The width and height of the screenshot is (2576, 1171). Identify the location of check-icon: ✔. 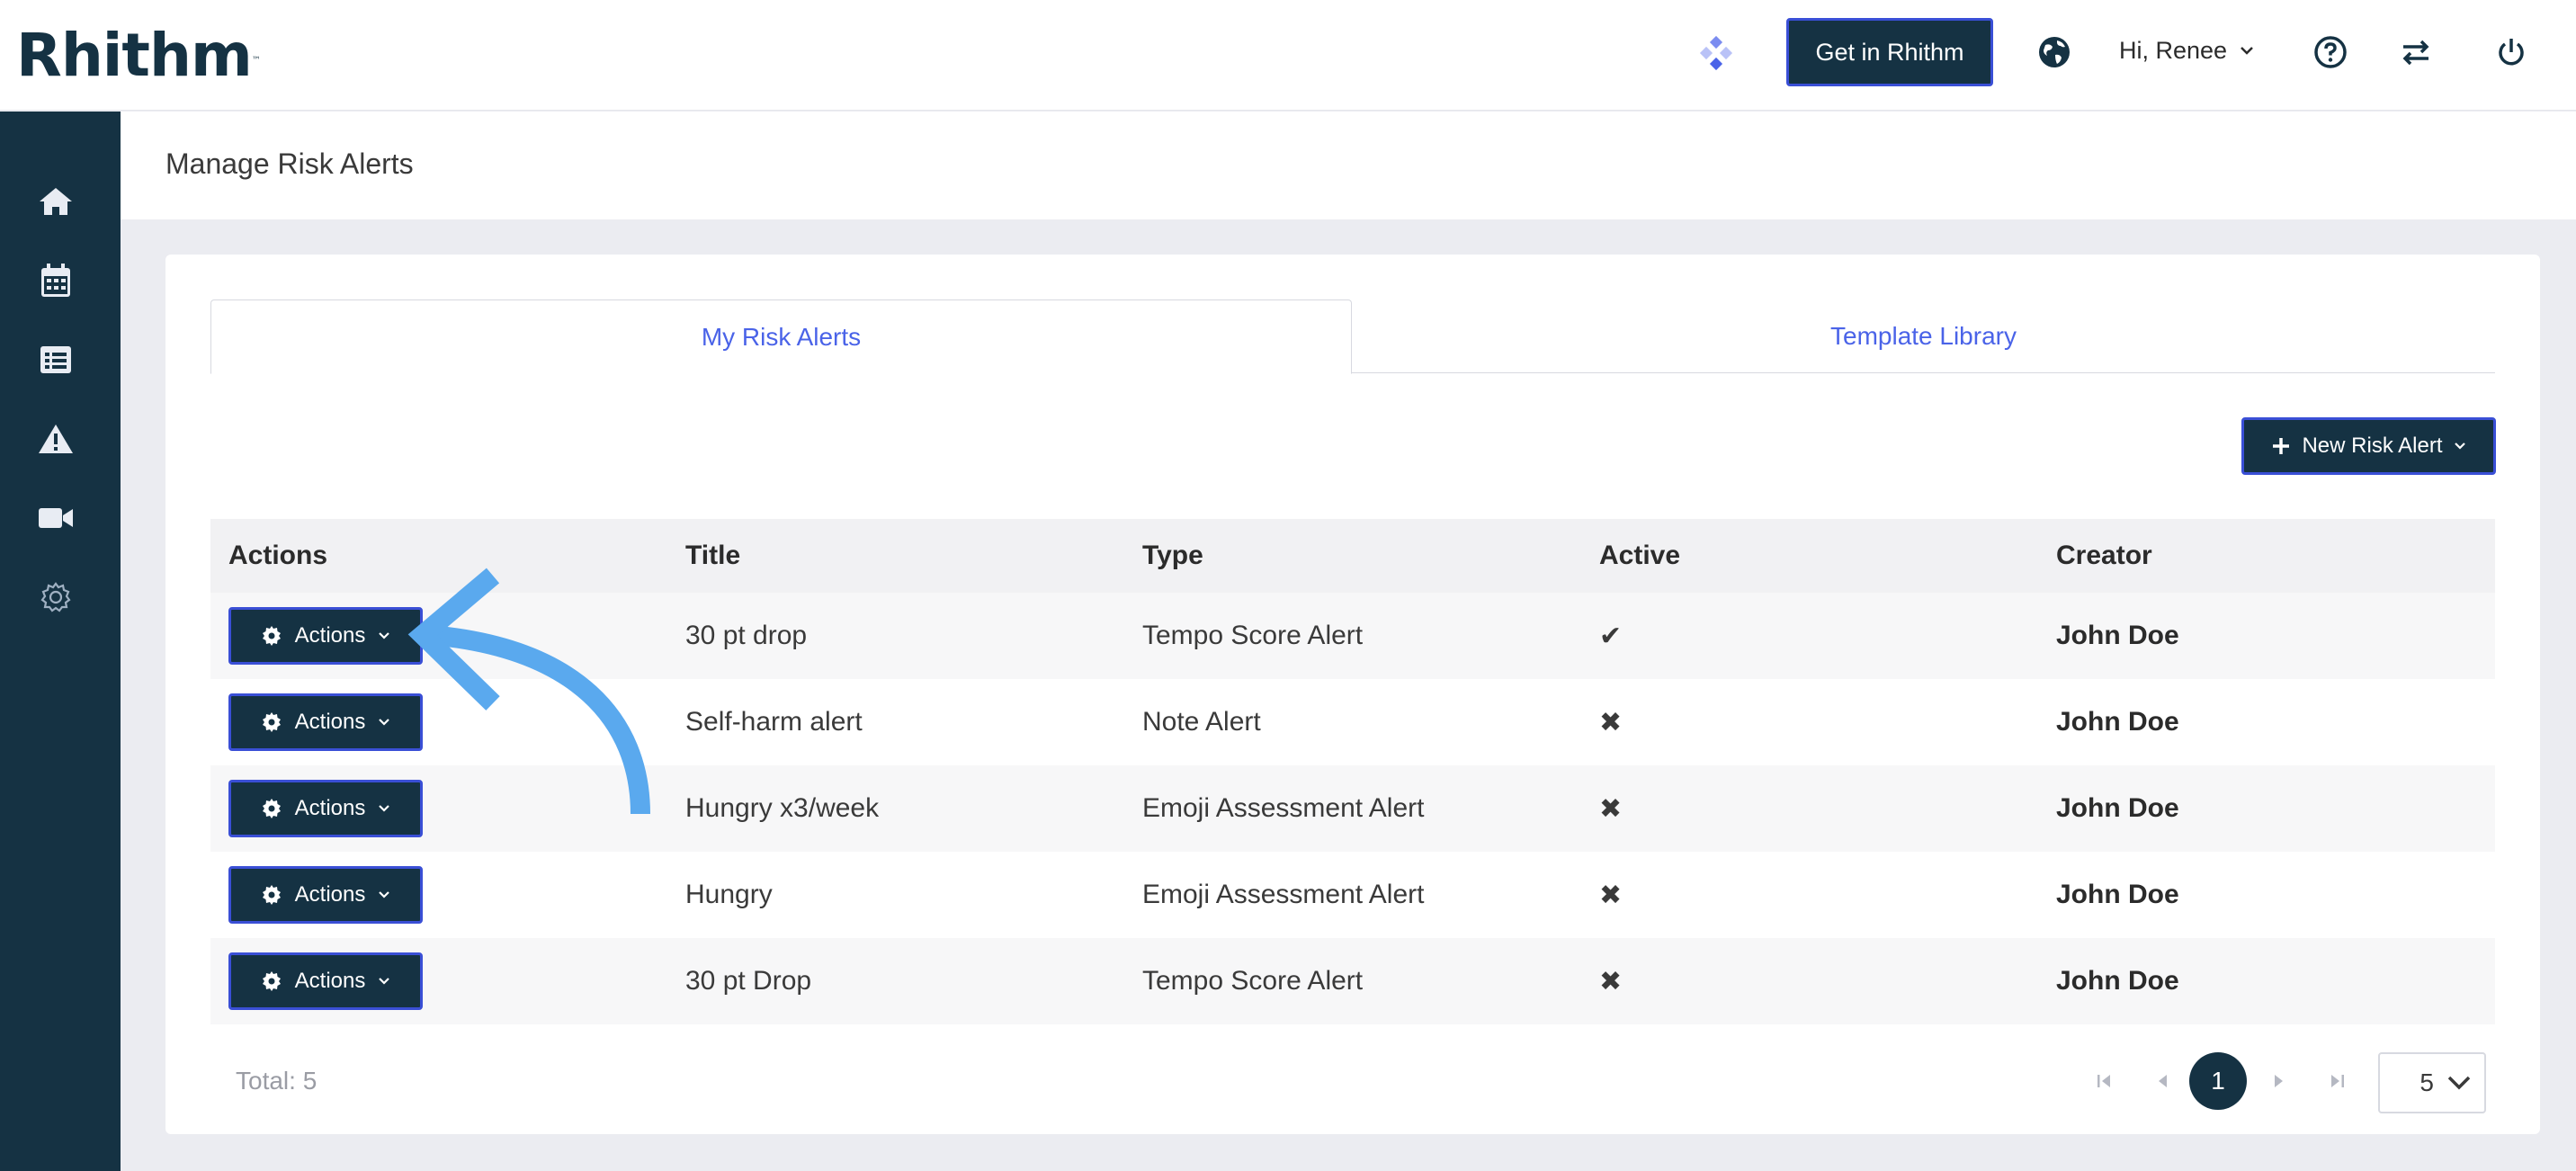
(1611, 636).